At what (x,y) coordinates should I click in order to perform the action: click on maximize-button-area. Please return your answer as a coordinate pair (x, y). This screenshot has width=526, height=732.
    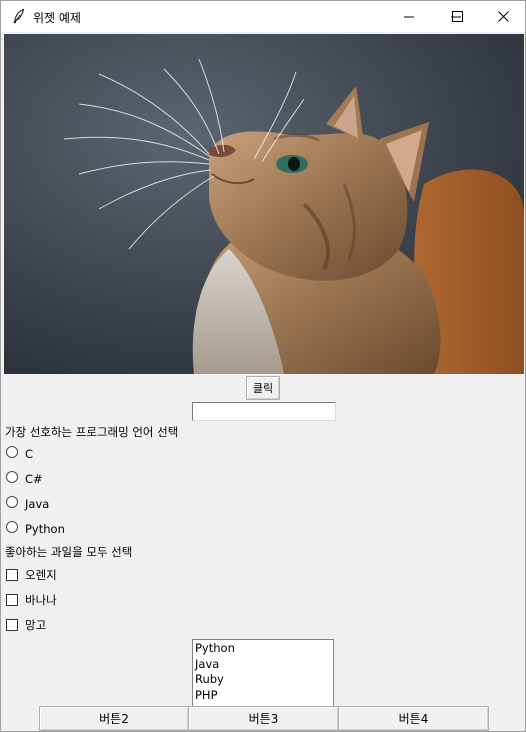
    Looking at the image, I should click on (457, 16).